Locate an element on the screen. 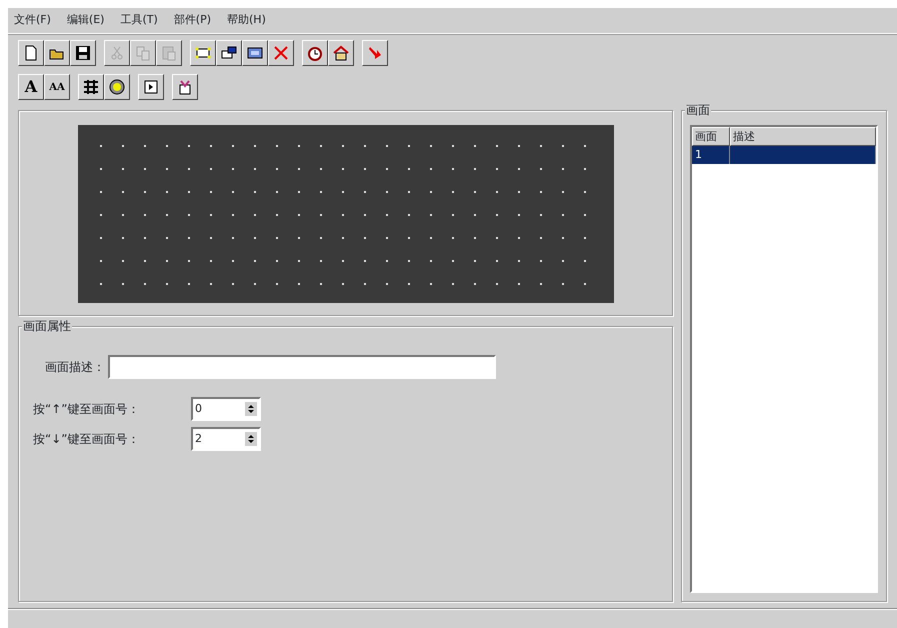 This screenshot has width=897, height=628. monitor-button is located at coordinates (255, 53).